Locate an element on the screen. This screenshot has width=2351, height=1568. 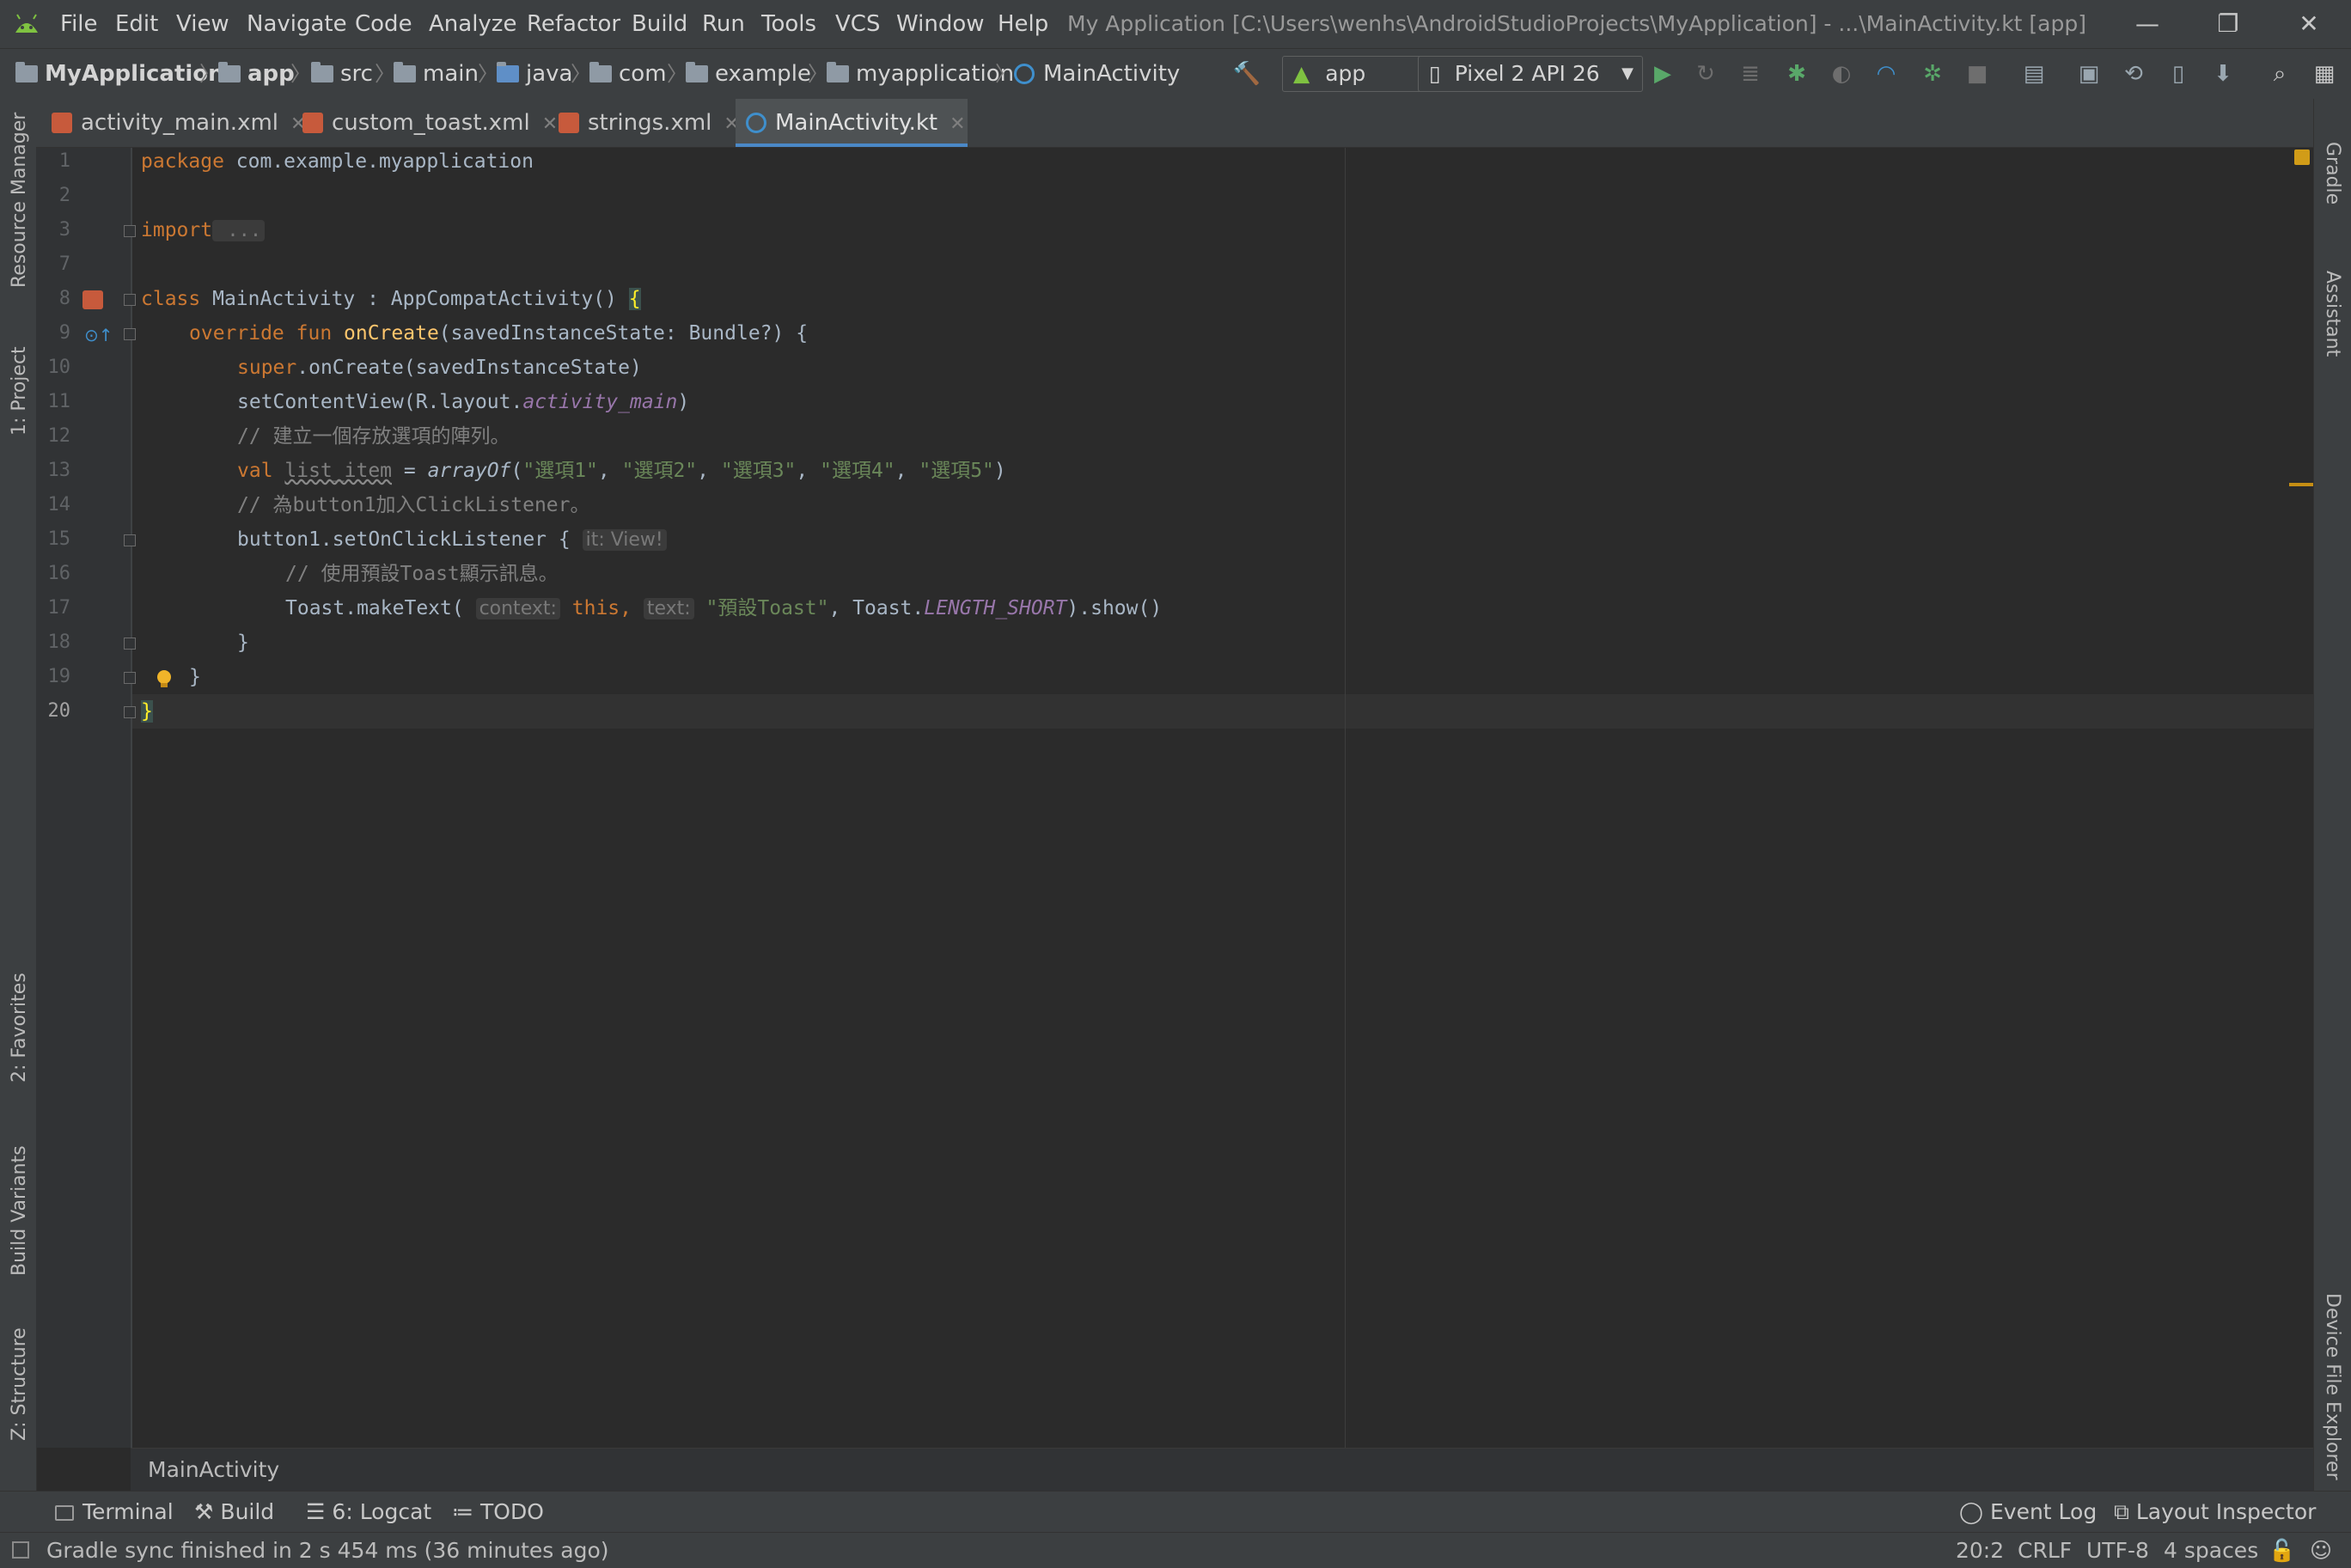
breadcrumb-mainactivity: MainActivity is located at coordinates (1097, 74).